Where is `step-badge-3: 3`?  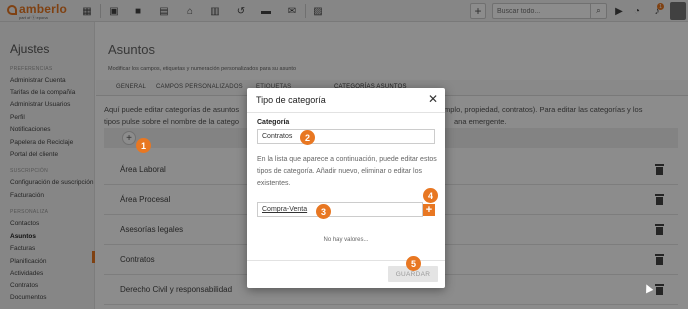
step-badge-3: 3 is located at coordinates (323, 211).